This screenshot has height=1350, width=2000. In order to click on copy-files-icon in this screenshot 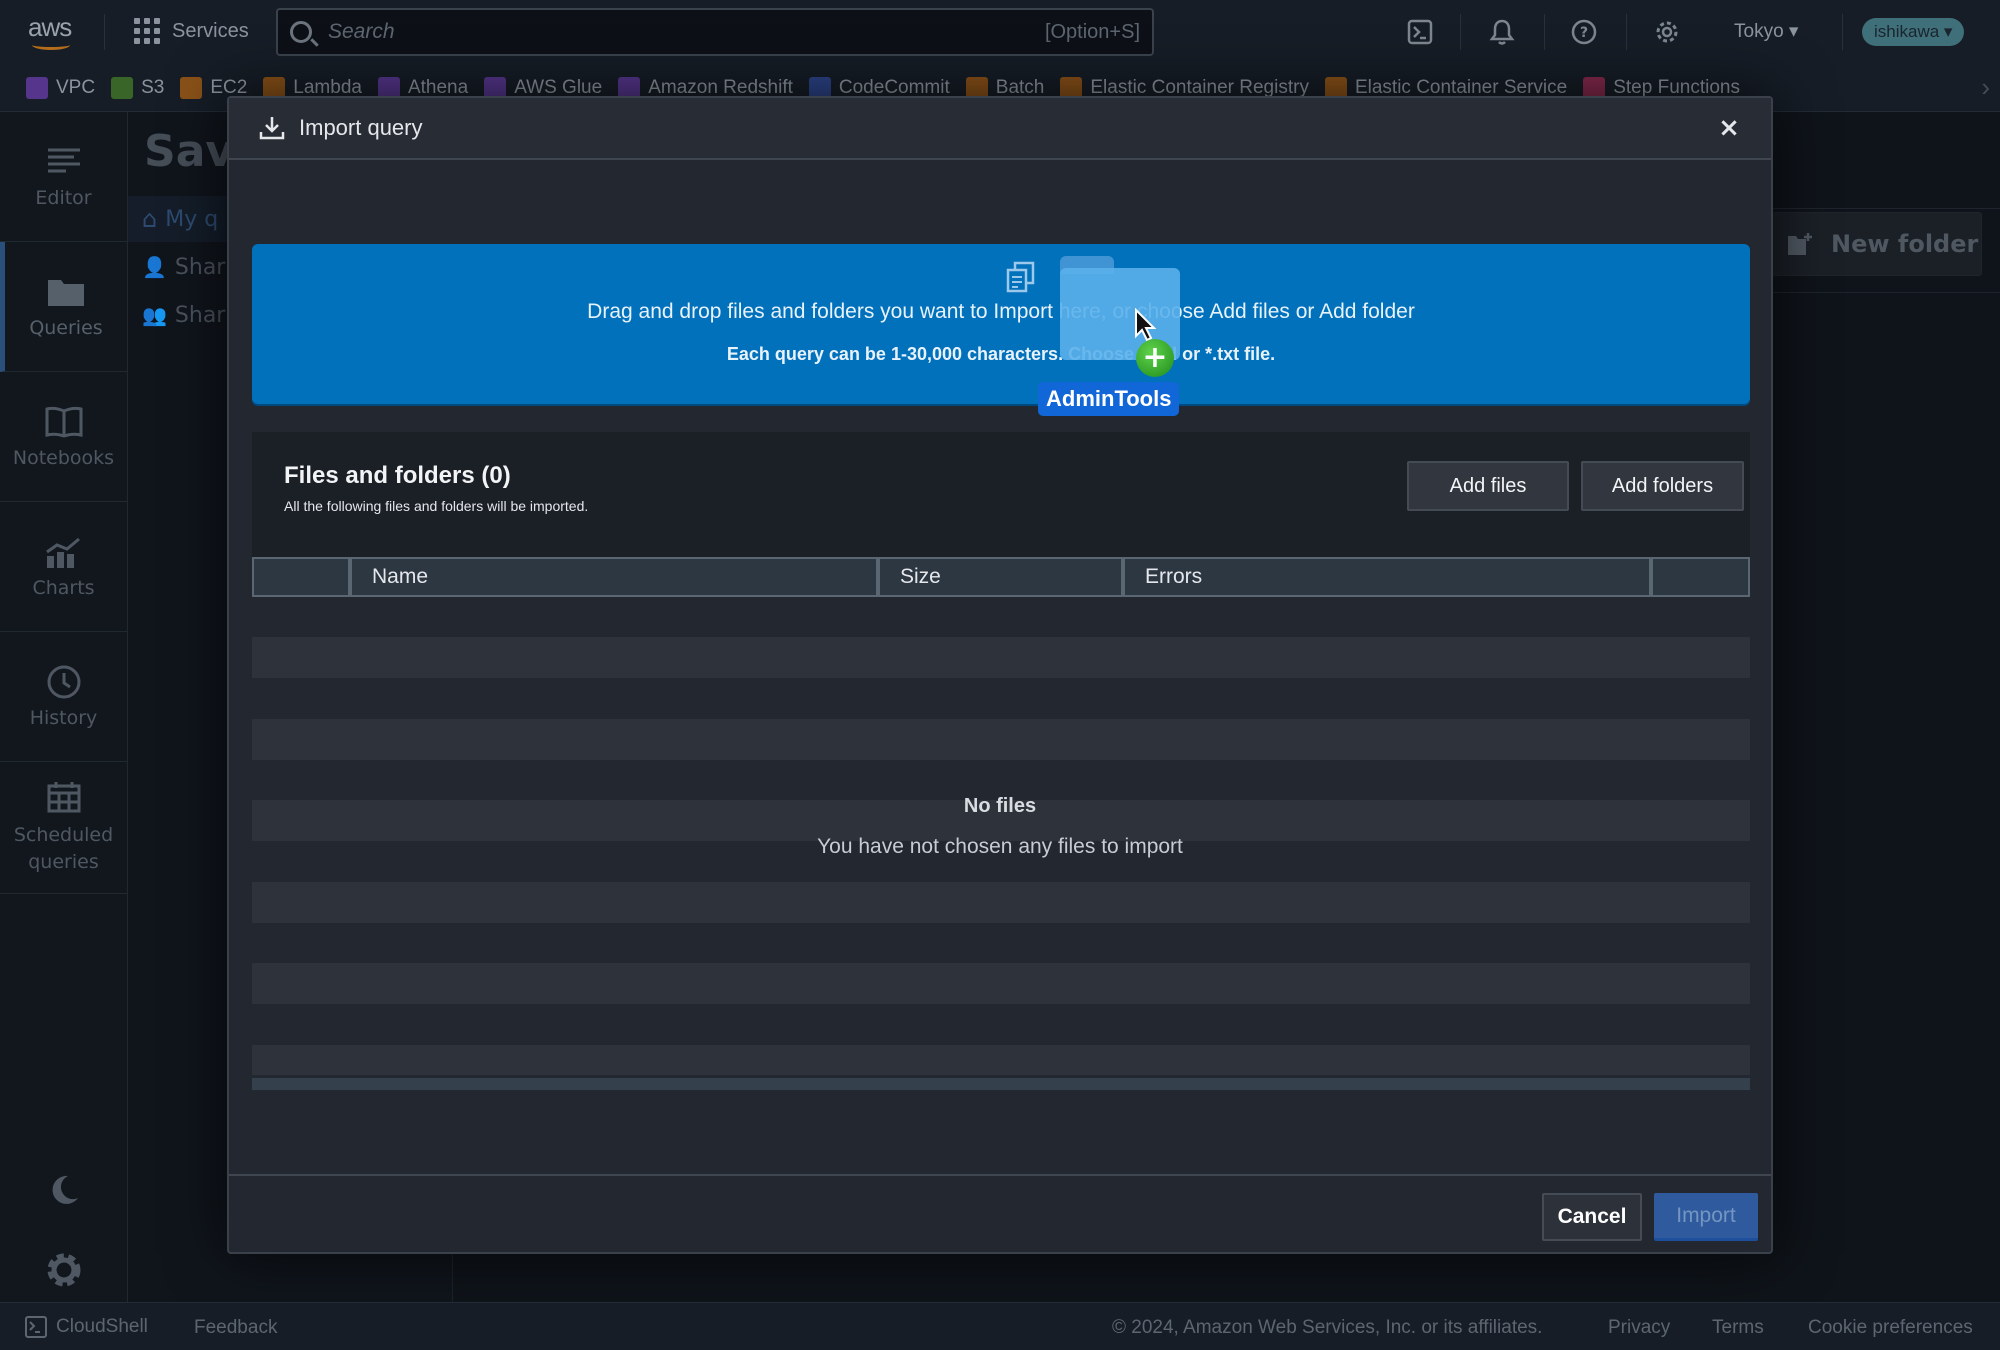, I will do `click(1020, 277)`.